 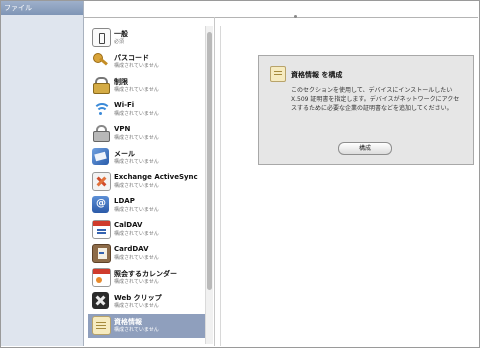 I want to click on panel-title: 資格情報 を構成, so click(x=317, y=75).